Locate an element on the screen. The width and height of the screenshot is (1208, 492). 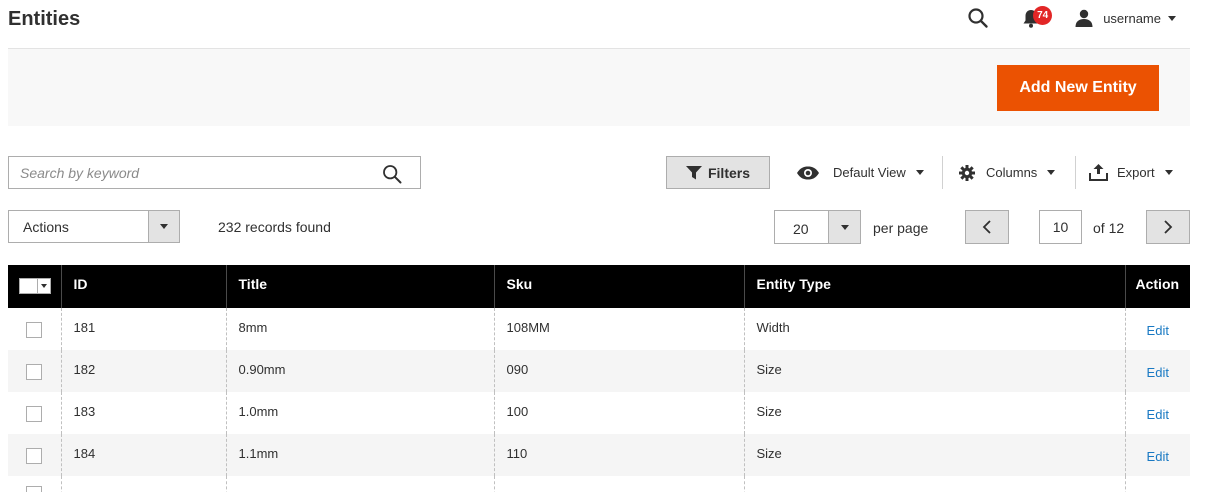
notifications-button: 74 is located at coordinates (1037, 17).